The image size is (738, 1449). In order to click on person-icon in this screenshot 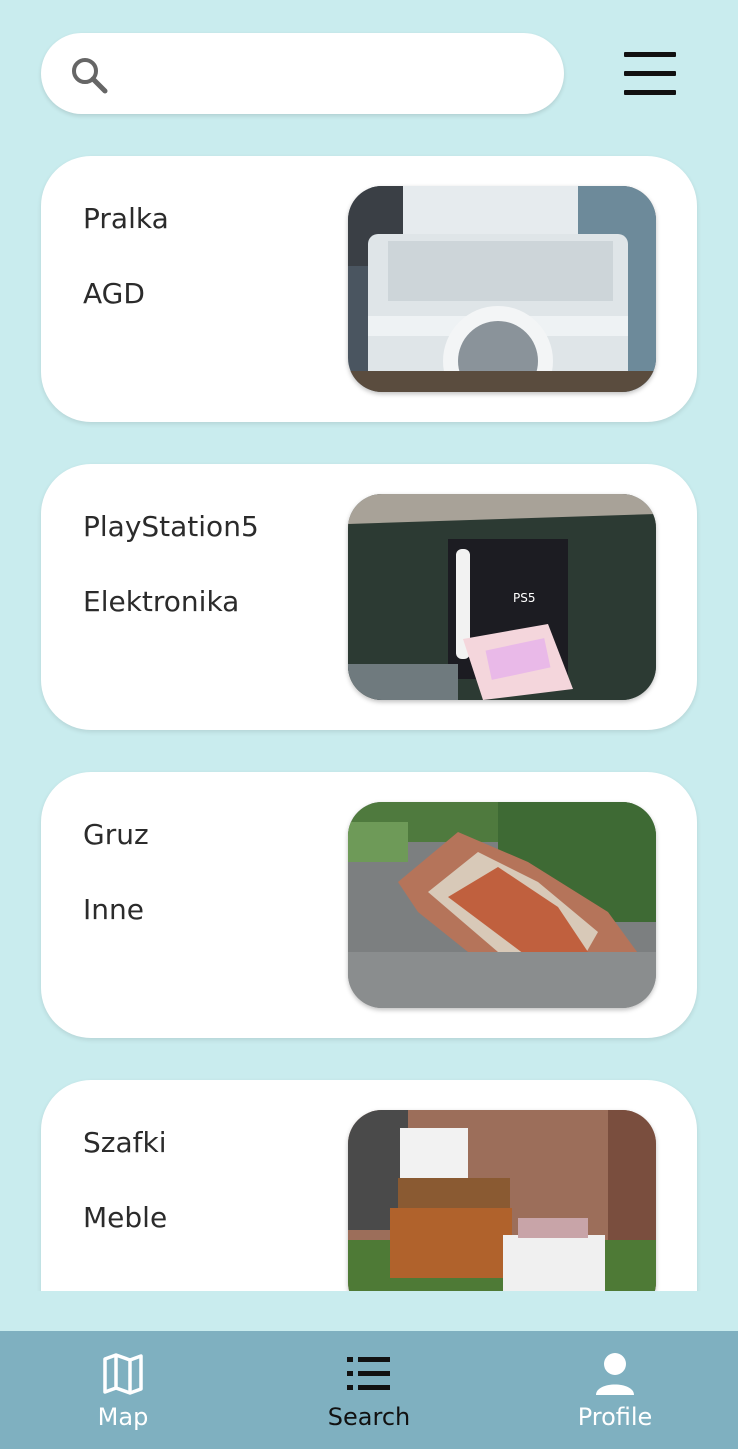, I will do `click(615, 1374)`.